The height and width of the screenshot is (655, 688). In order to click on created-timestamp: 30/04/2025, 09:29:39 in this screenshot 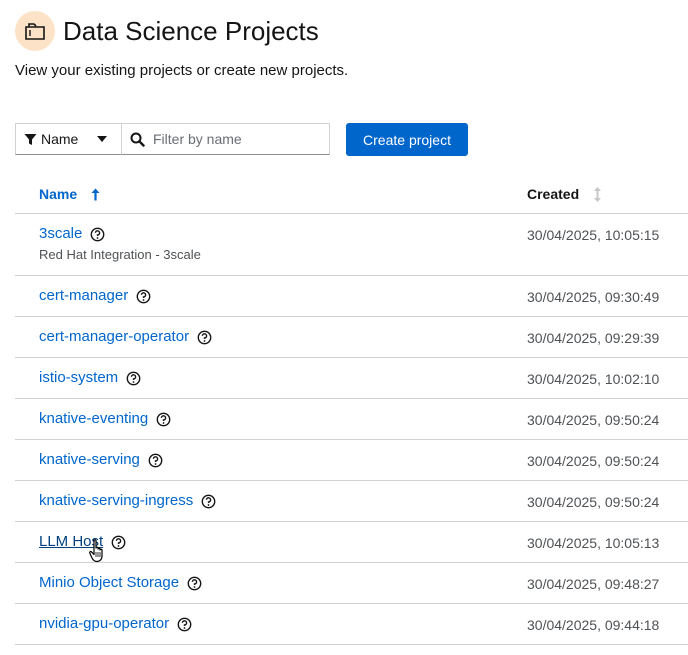, I will do `click(593, 338)`.